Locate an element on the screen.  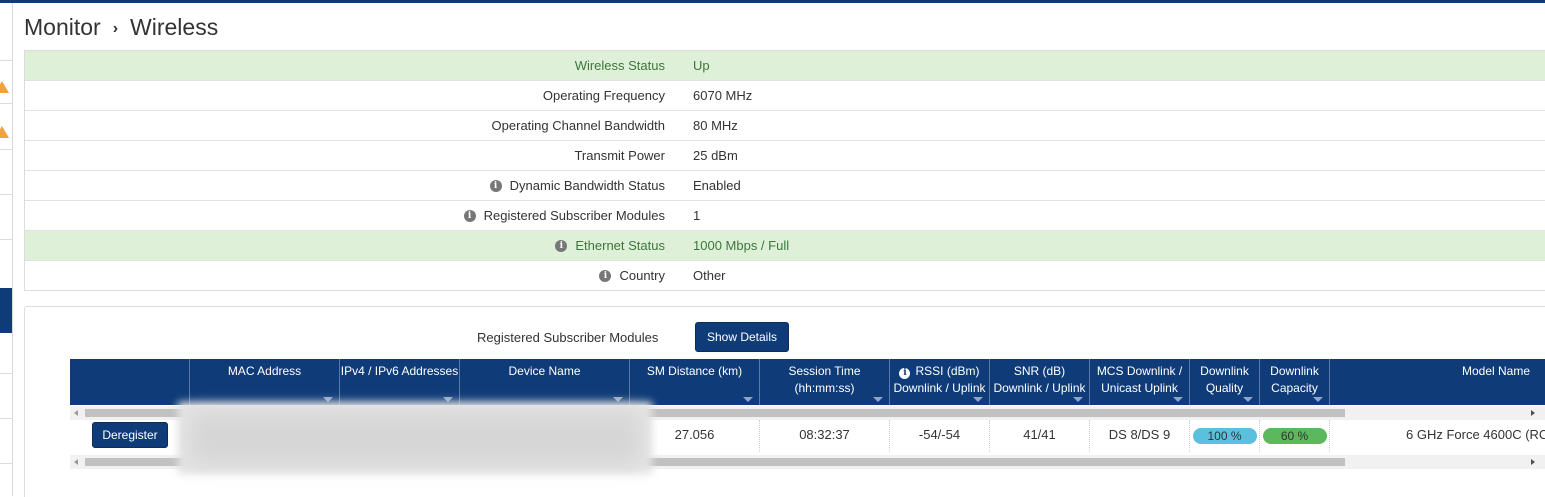
breadcrumb: Monitor › Wireless is located at coordinates (121, 27).